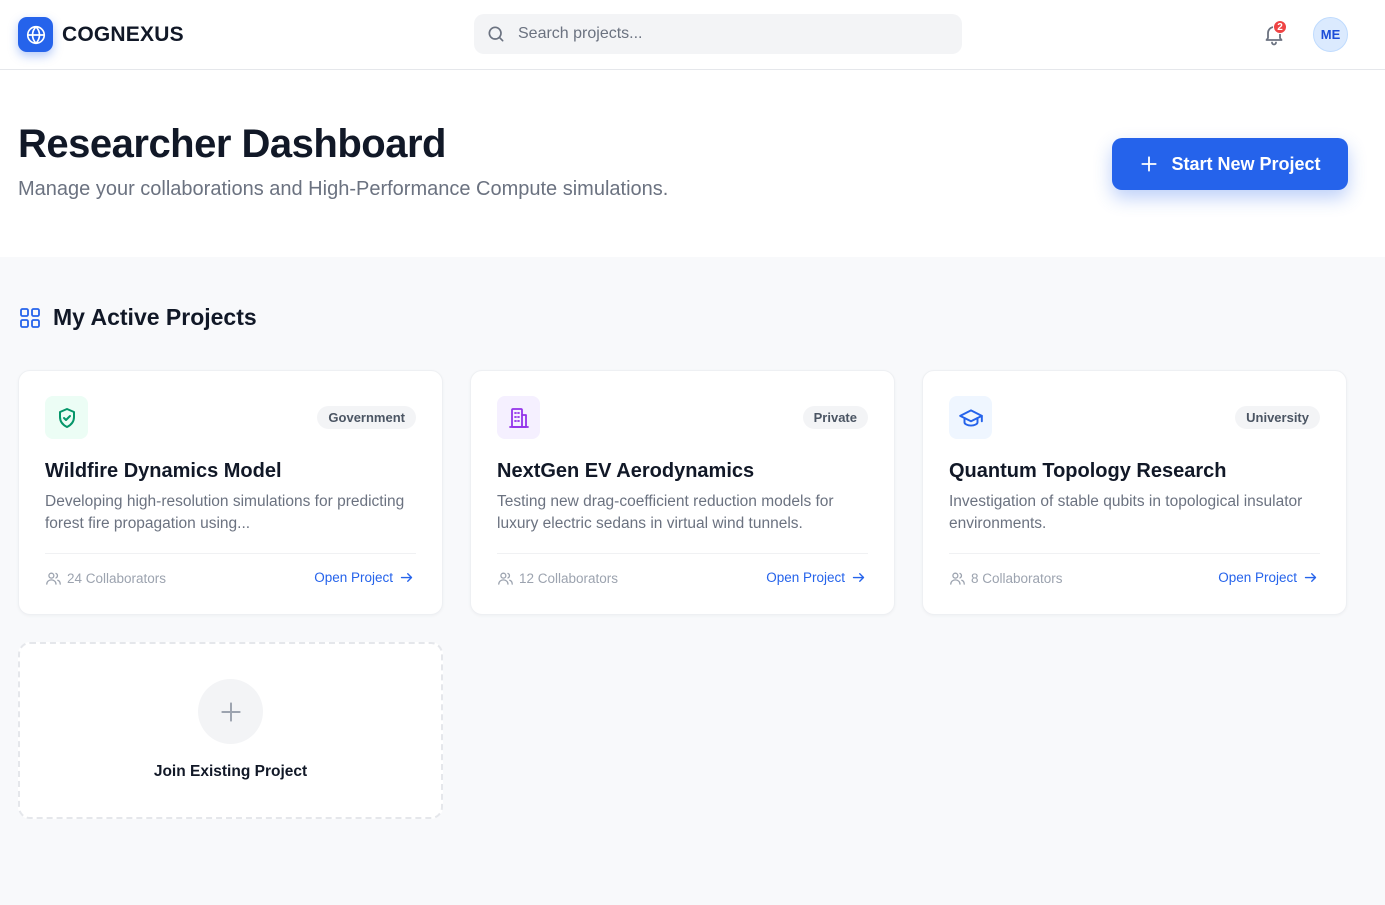 The width and height of the screenshot is (1385, 905). Describe the element at coordinates (1246, 163) in the screenshot. I see `start-new-project-label: Start New Project` at that location.